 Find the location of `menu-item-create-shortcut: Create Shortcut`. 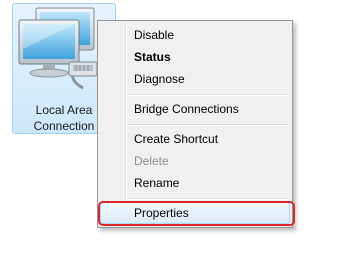

menu-item-create-shortcut: Create Shortcut is located at coordinates (195, 139).